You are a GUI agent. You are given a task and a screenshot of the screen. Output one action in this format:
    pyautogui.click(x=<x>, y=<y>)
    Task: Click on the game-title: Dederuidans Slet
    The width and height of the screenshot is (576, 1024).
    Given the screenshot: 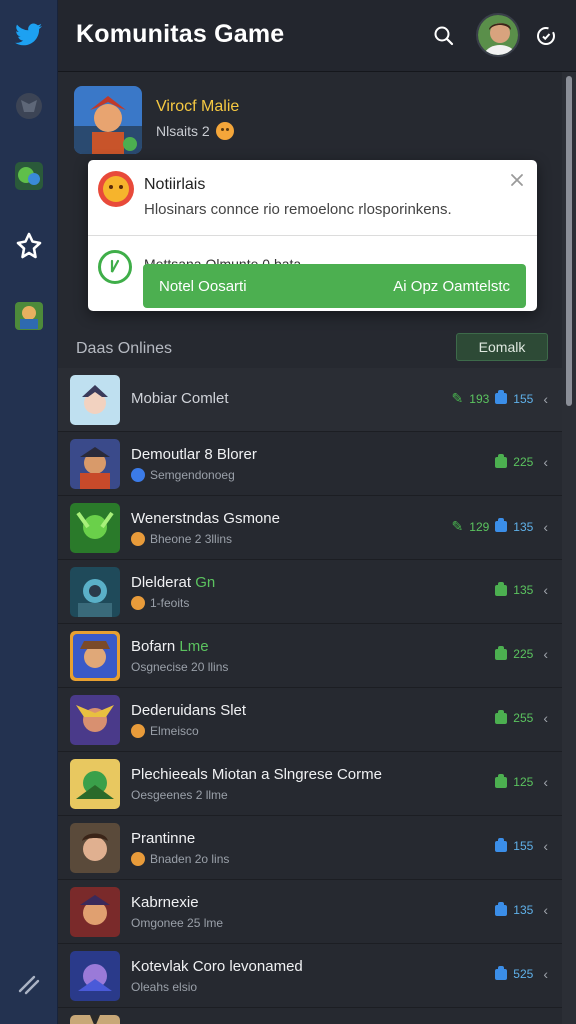 What is the action you would take?
    pyautogui.click(x=189, y=710)
    